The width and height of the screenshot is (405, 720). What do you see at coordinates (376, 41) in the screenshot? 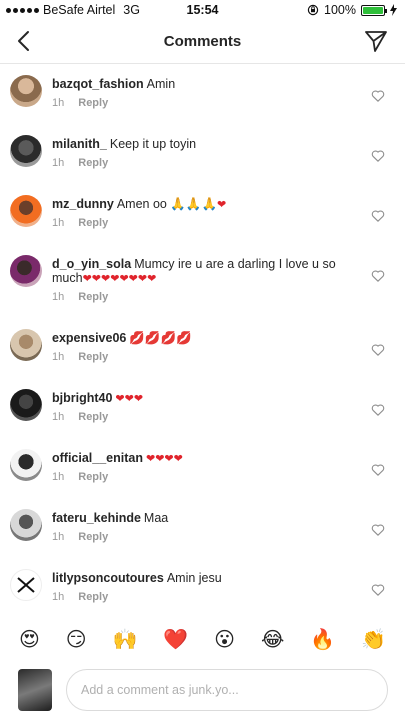
I see `direct-send-icon` at bounding box center [376, 41].